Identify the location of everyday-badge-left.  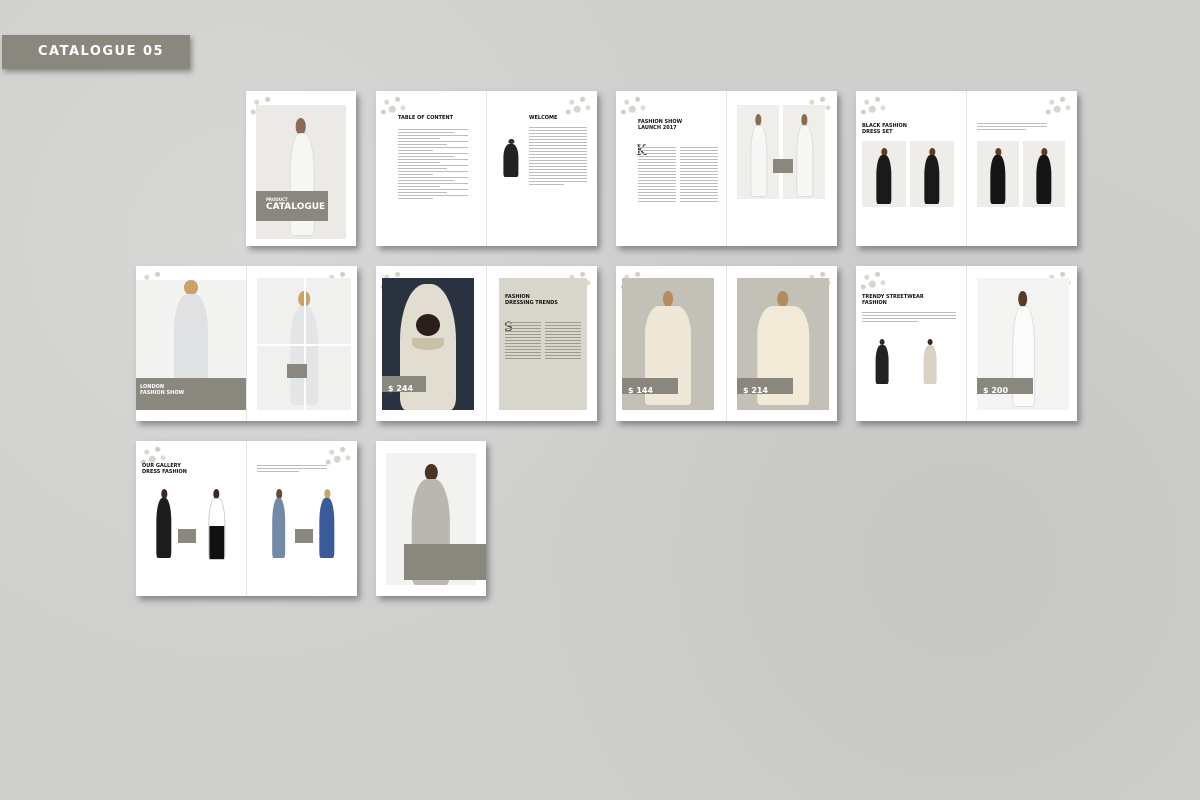
(187, 536).